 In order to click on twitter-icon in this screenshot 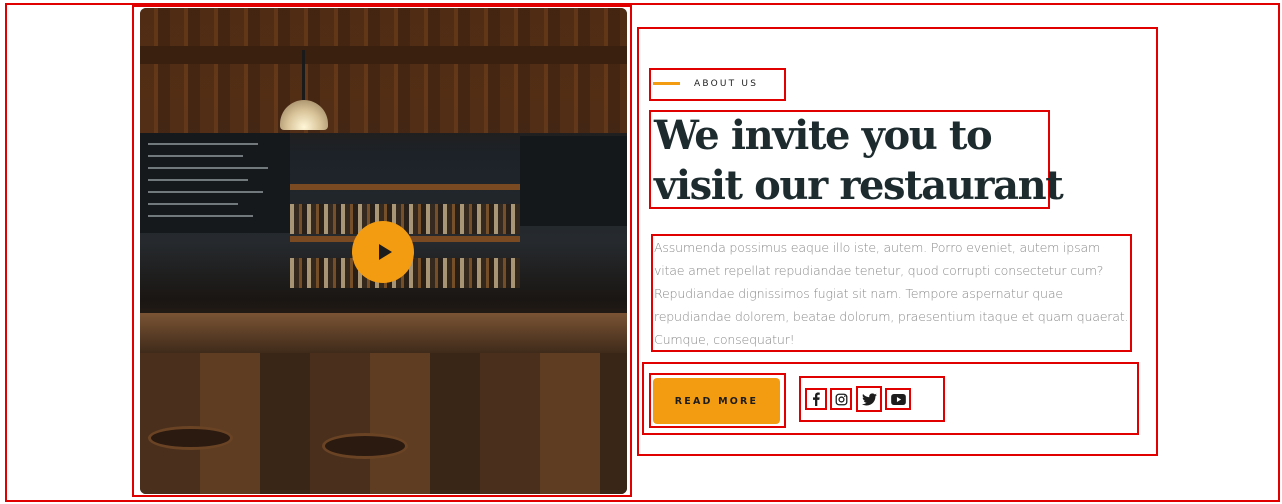, I will do `click(869, 398)`.